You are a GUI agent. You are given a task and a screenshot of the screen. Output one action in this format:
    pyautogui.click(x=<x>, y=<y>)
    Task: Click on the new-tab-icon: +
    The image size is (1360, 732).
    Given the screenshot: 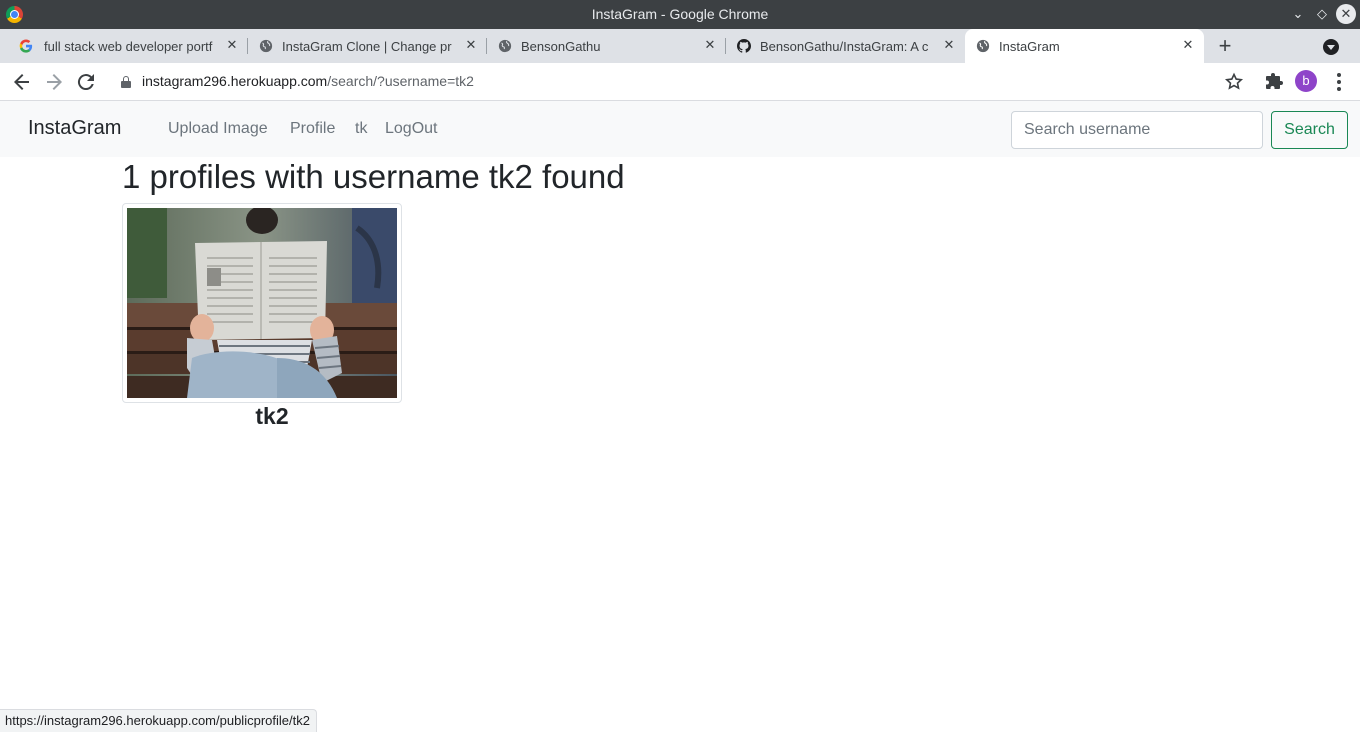 What is the action you would take?
    pyautogui.click(x=1225, y=46)
    